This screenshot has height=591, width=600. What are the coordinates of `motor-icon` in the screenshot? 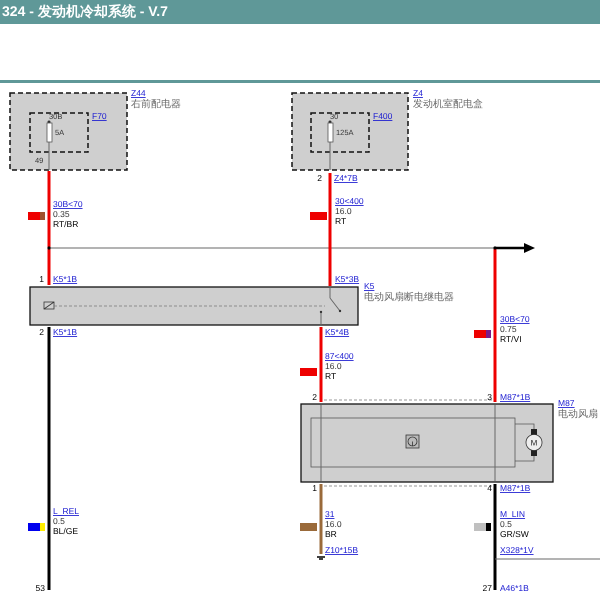 It's located at (528, 443).